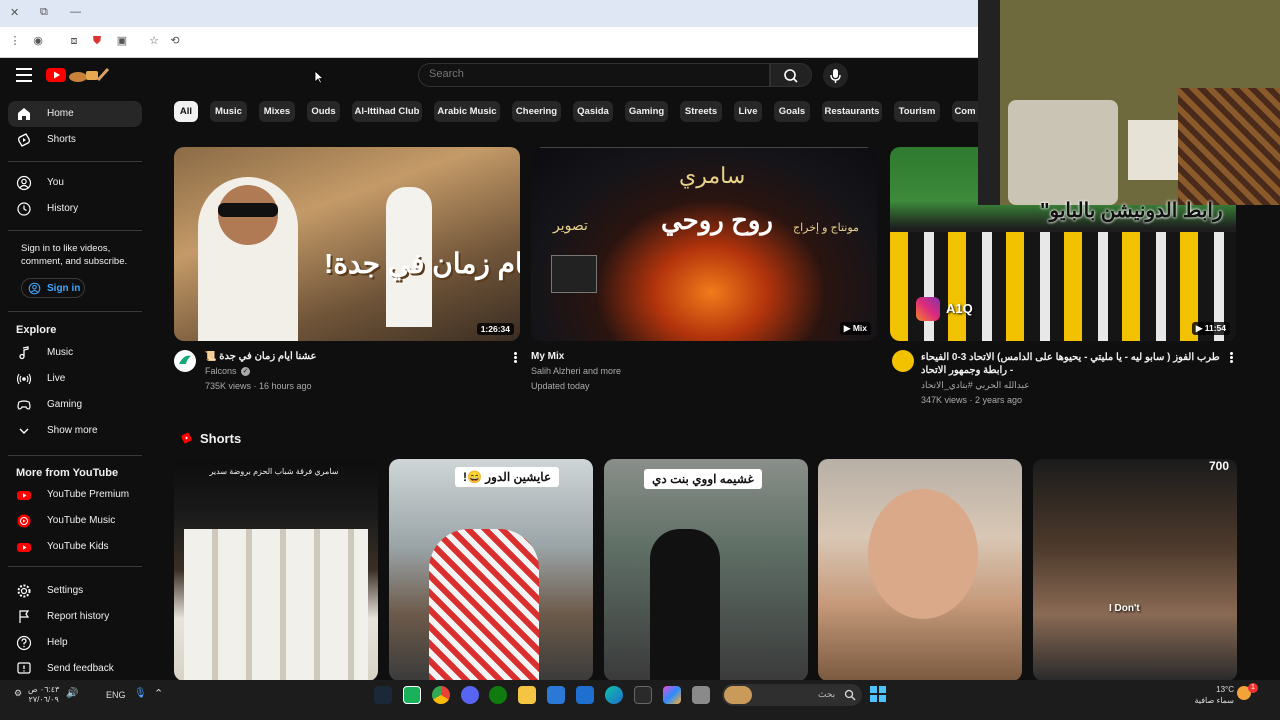 The height and width of the screenshot is (720, 1280). What do you see at coordinates (75, 643) in the screenshot?
I see `sidebar-item-help: Help` at bounding box center [75, 643].